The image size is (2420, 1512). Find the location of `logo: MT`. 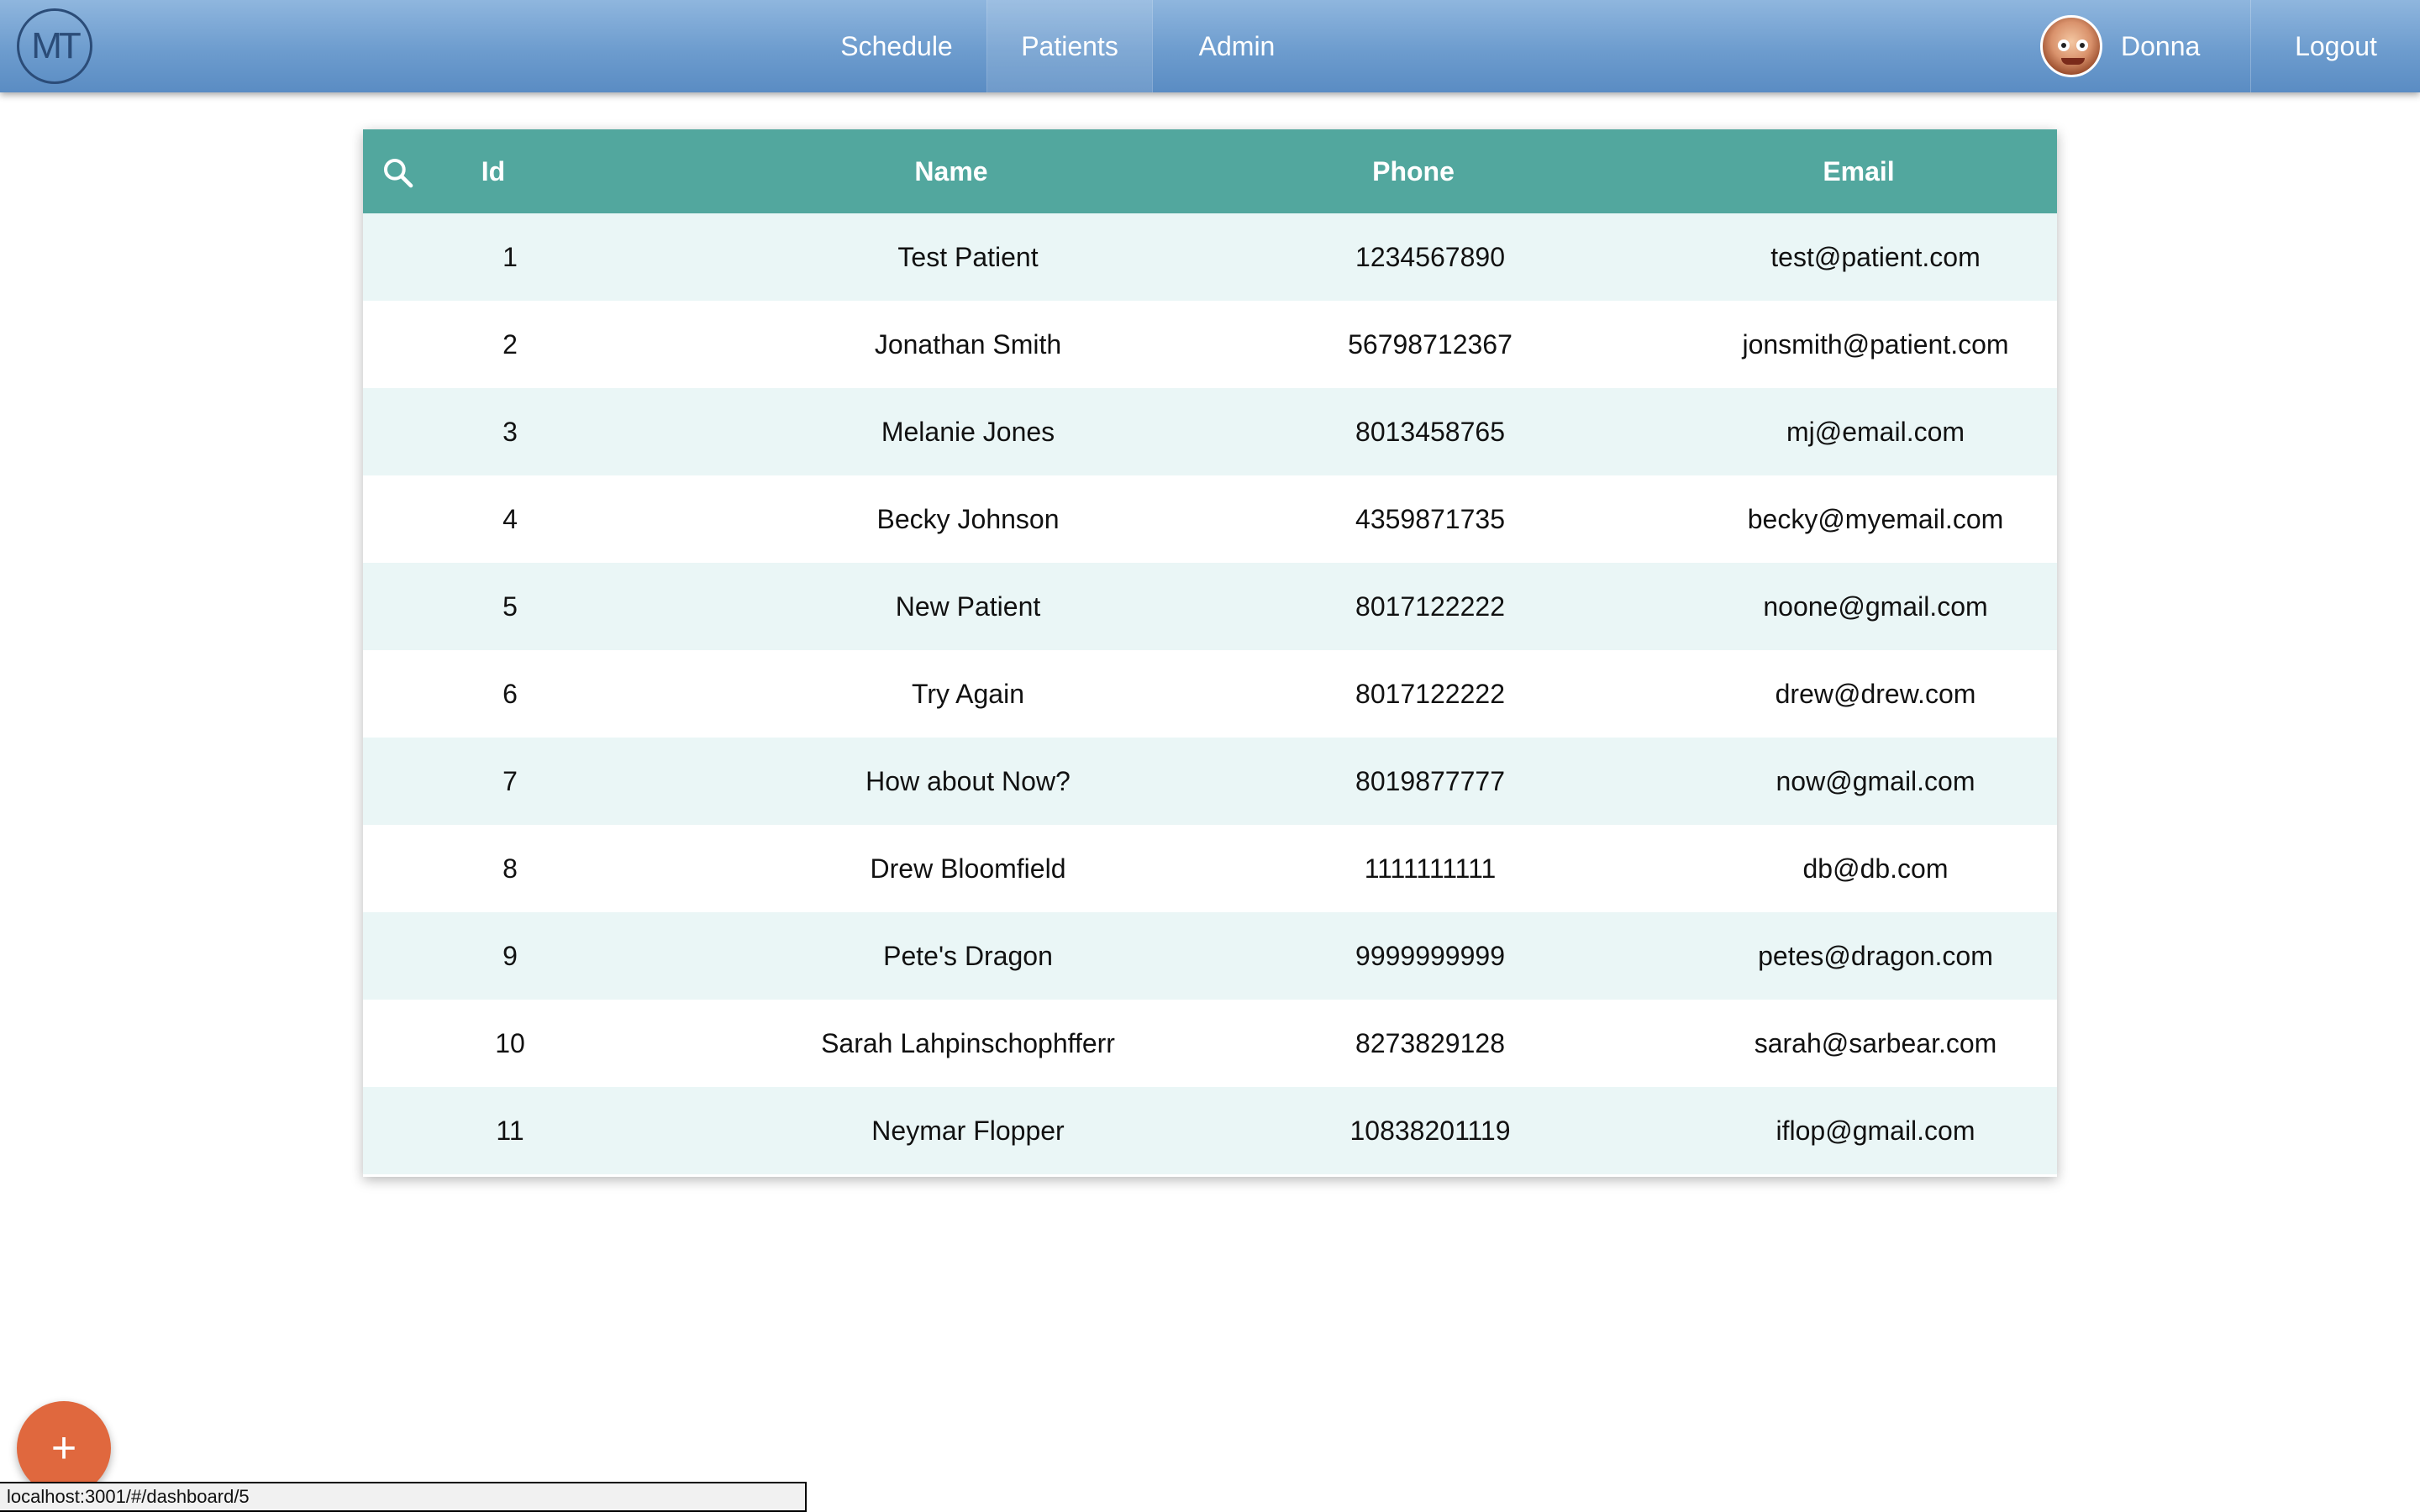

logo: MT is located at coordinates (54, 46).